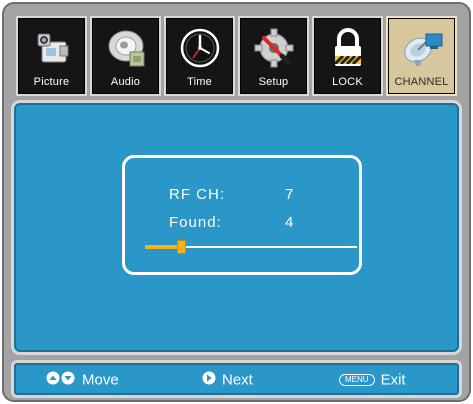 Image resolution: width=473 pixels, height=404 pixels. I want to click on found-label: Found:, so click(195, 222).